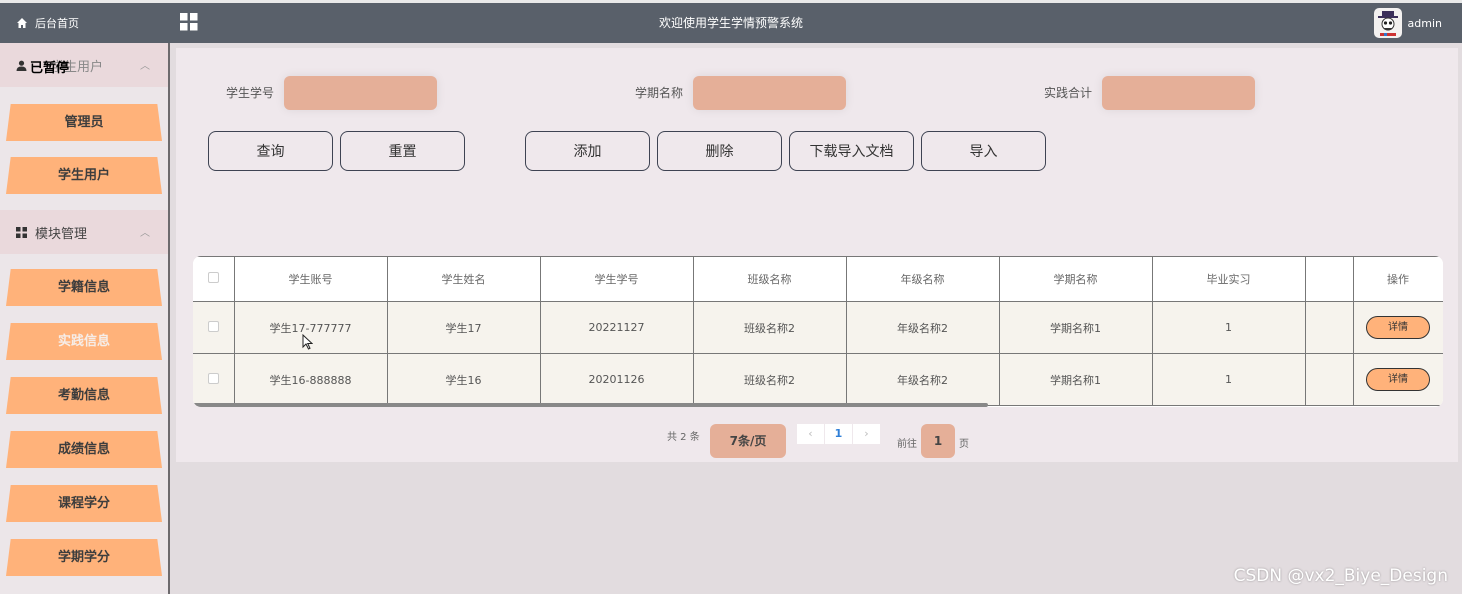  I want to click on column-header: 学生学号, so click(616, 279).